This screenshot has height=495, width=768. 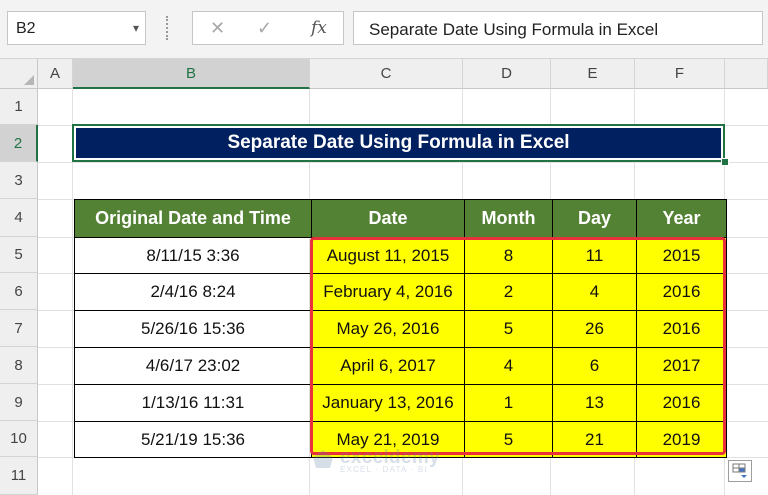 I want to click on row-header-4: 4, so click(x=19, y=218).